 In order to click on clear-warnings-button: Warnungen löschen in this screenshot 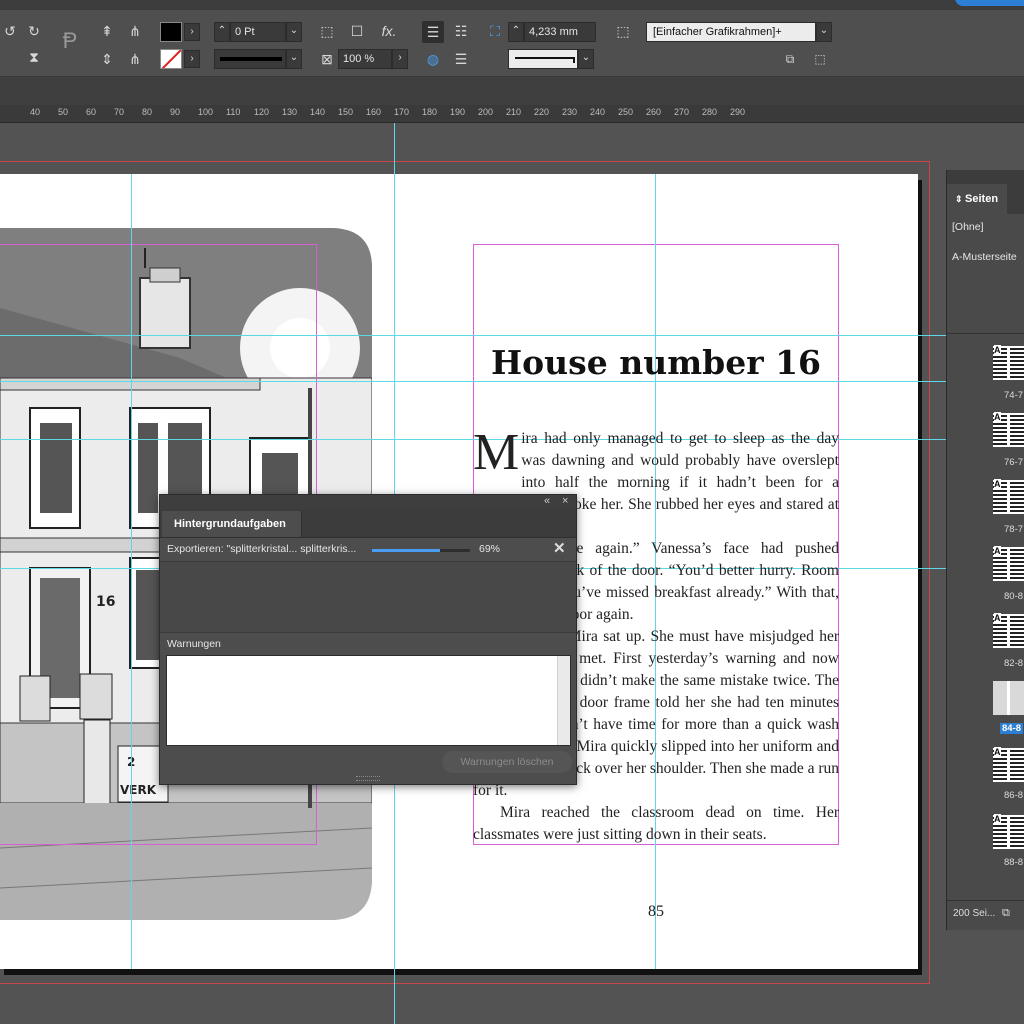, I will do `click(507, 762)`.